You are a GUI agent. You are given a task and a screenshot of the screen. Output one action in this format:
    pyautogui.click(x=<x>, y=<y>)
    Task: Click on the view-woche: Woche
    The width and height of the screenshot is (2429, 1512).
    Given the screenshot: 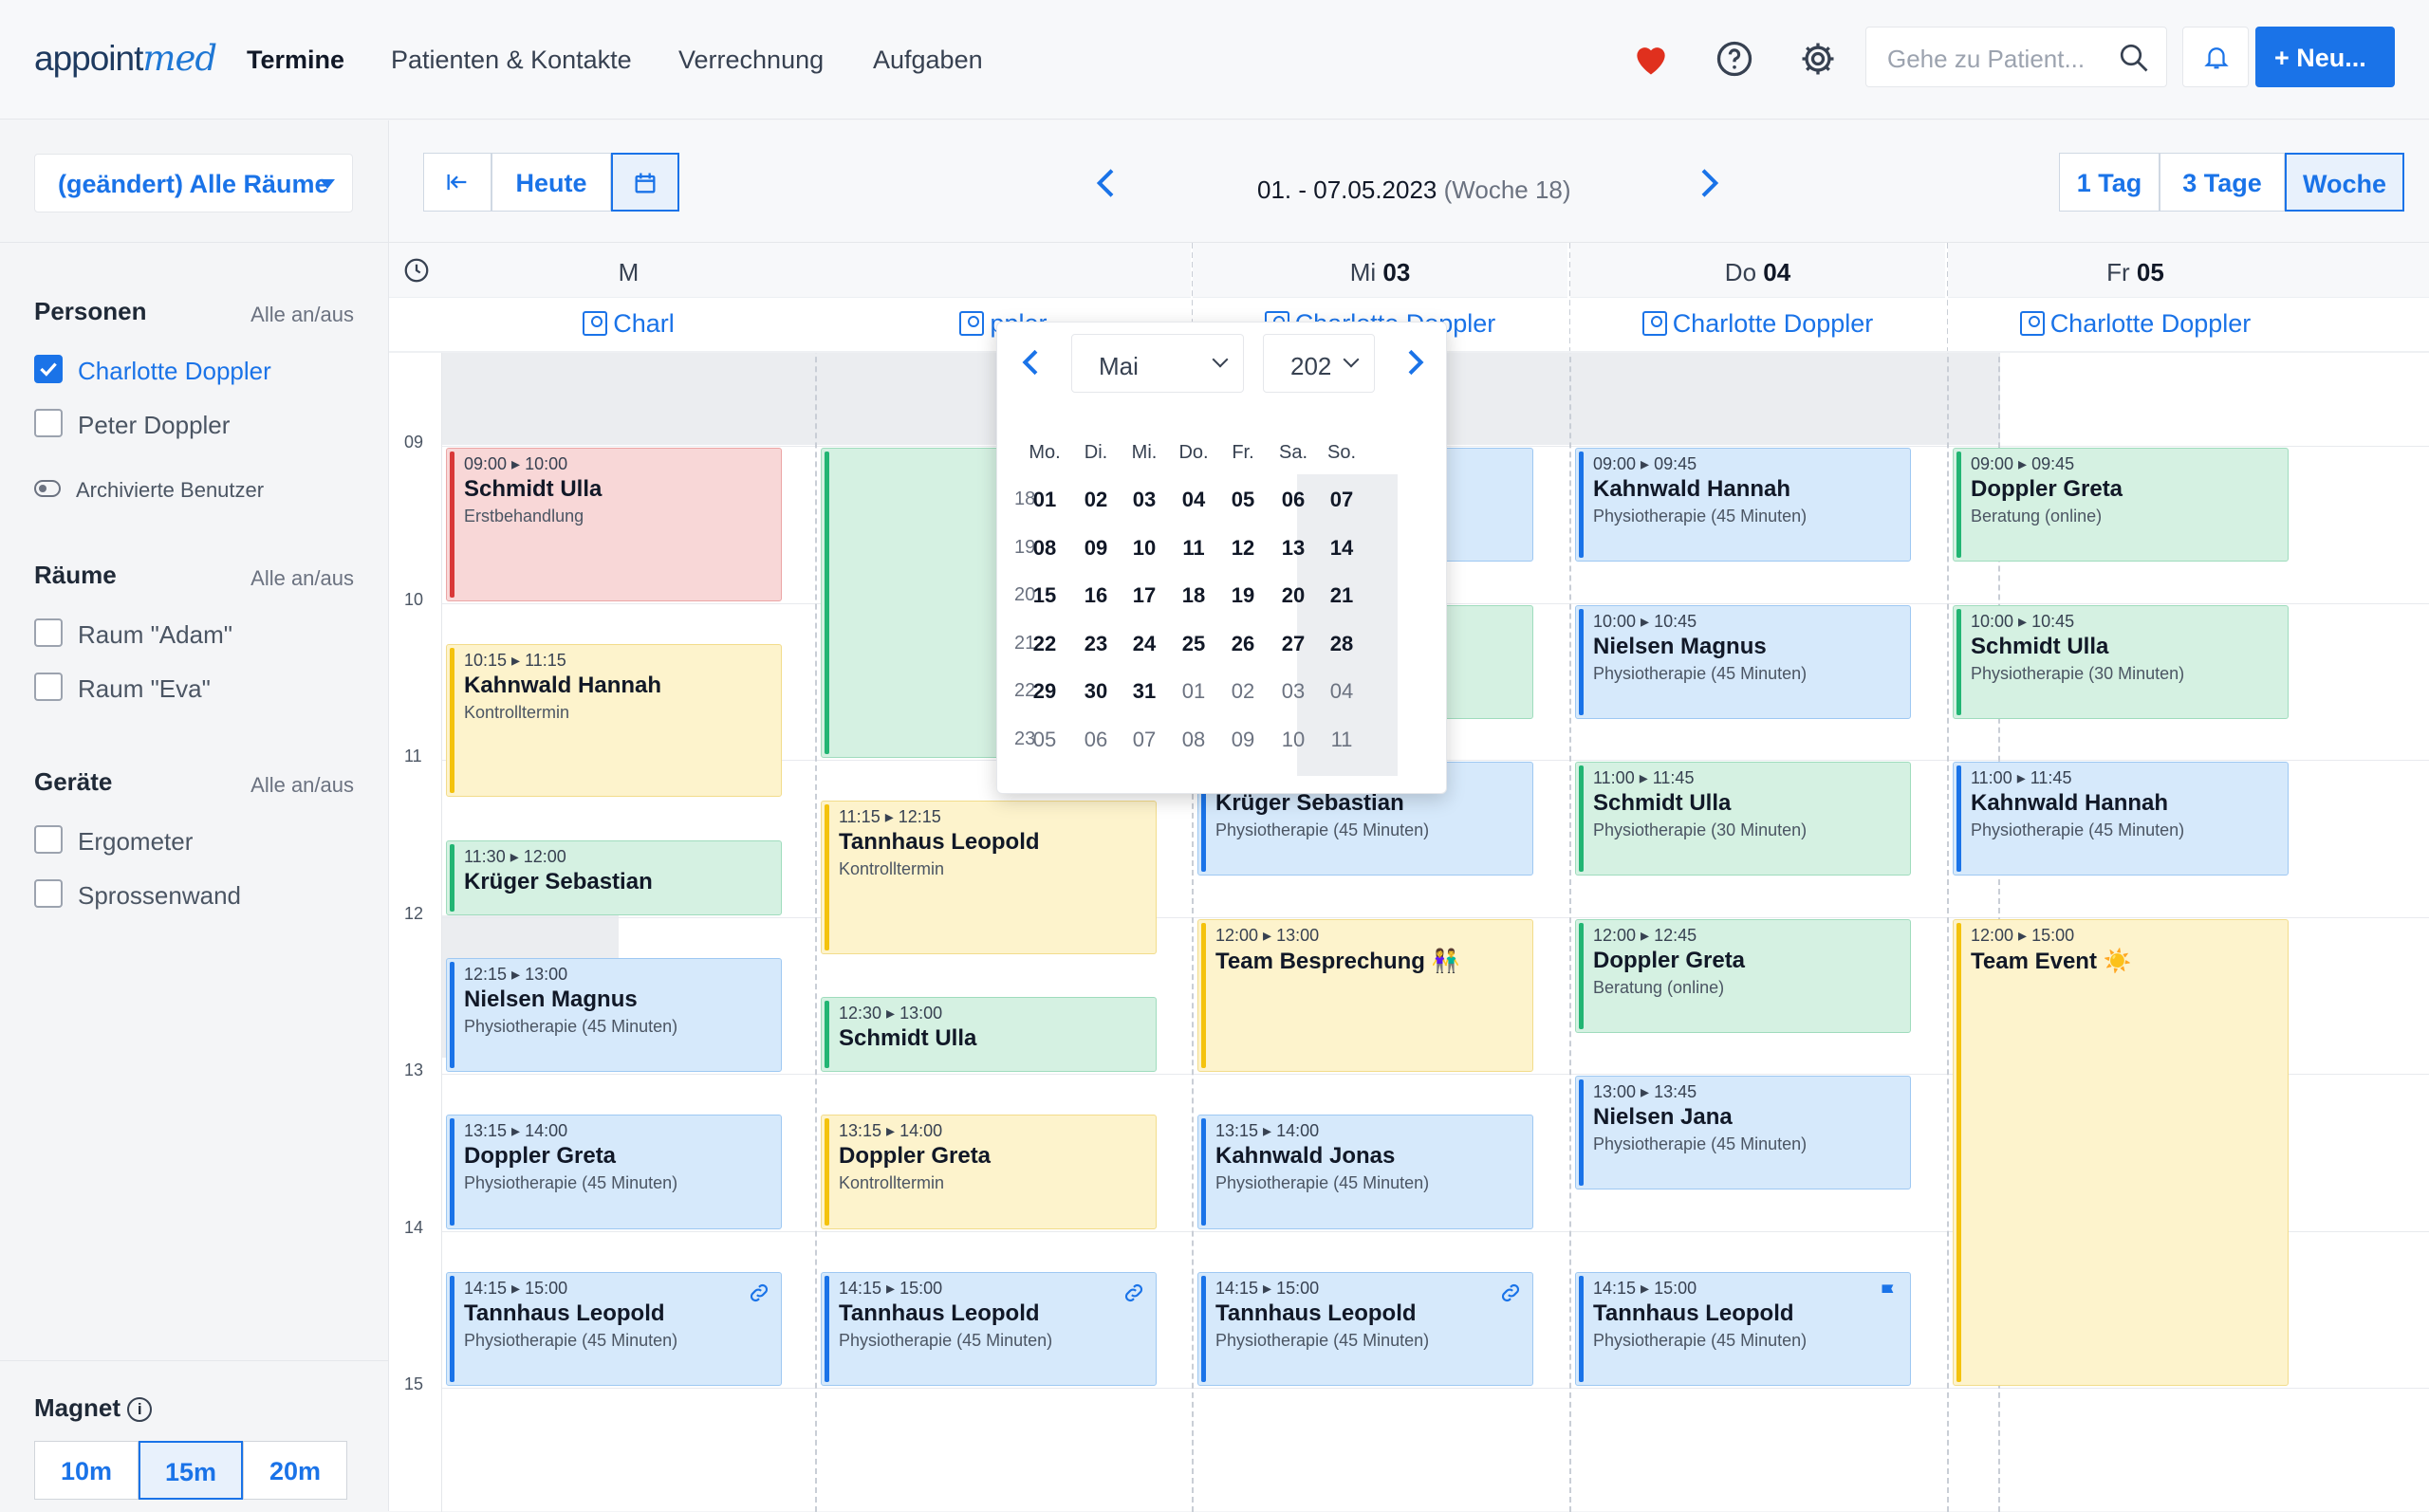 What is the action you would take?
    pyautogui.click(x=2344, y=182)
    